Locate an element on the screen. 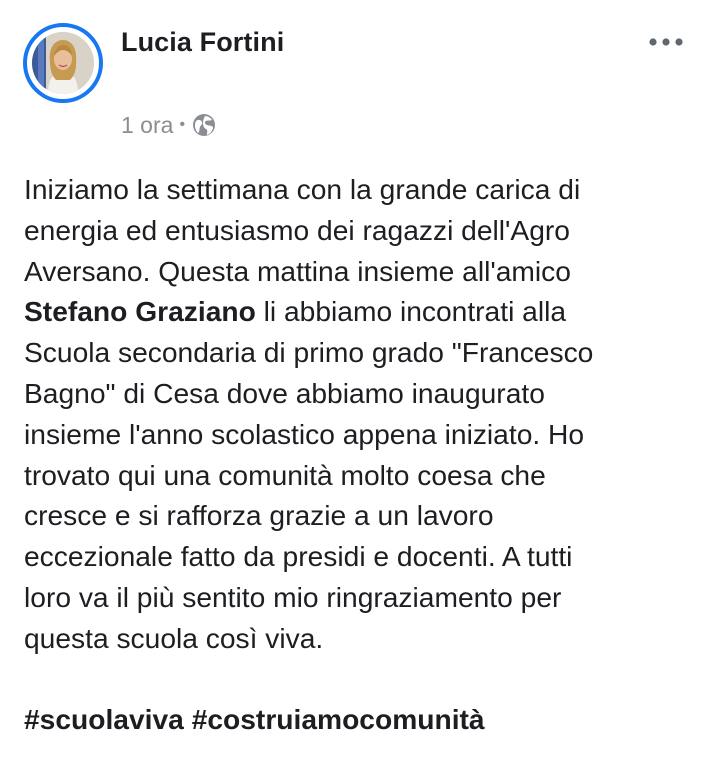  globe-icon is located at coordinates (204, 125).